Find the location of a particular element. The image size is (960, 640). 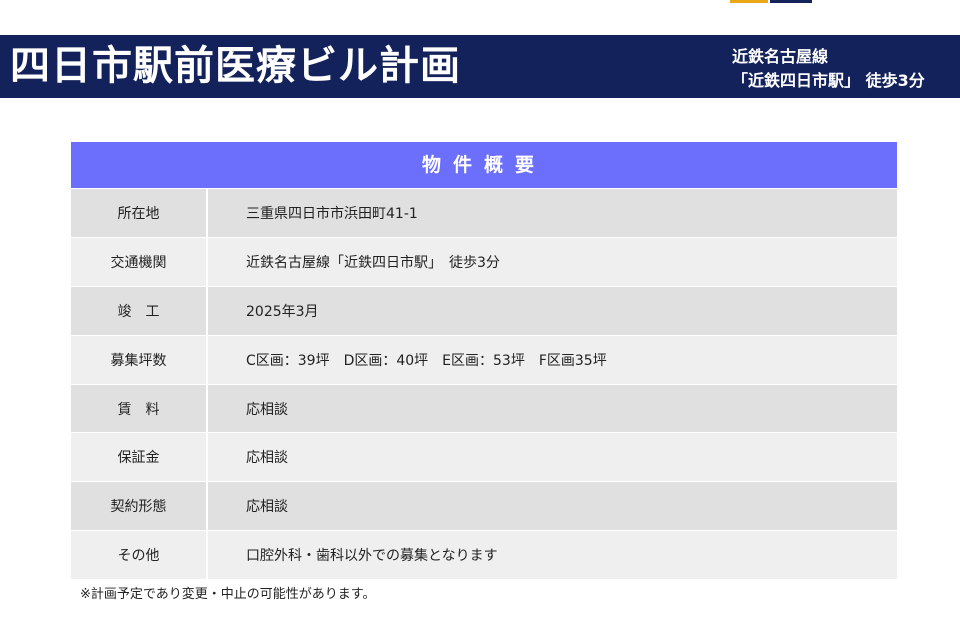

access-line-railway: 近鉄名古屋線 is located at coordinates (780, 56).